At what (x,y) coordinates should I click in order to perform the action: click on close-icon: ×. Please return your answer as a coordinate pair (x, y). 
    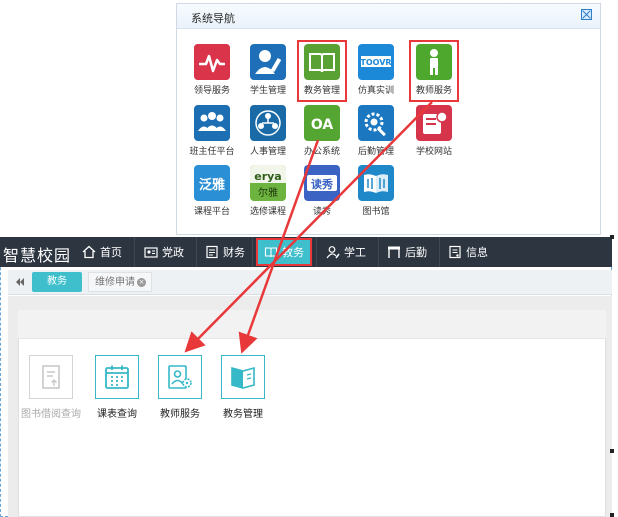
    Looking at the image, I should click on (141, 282).